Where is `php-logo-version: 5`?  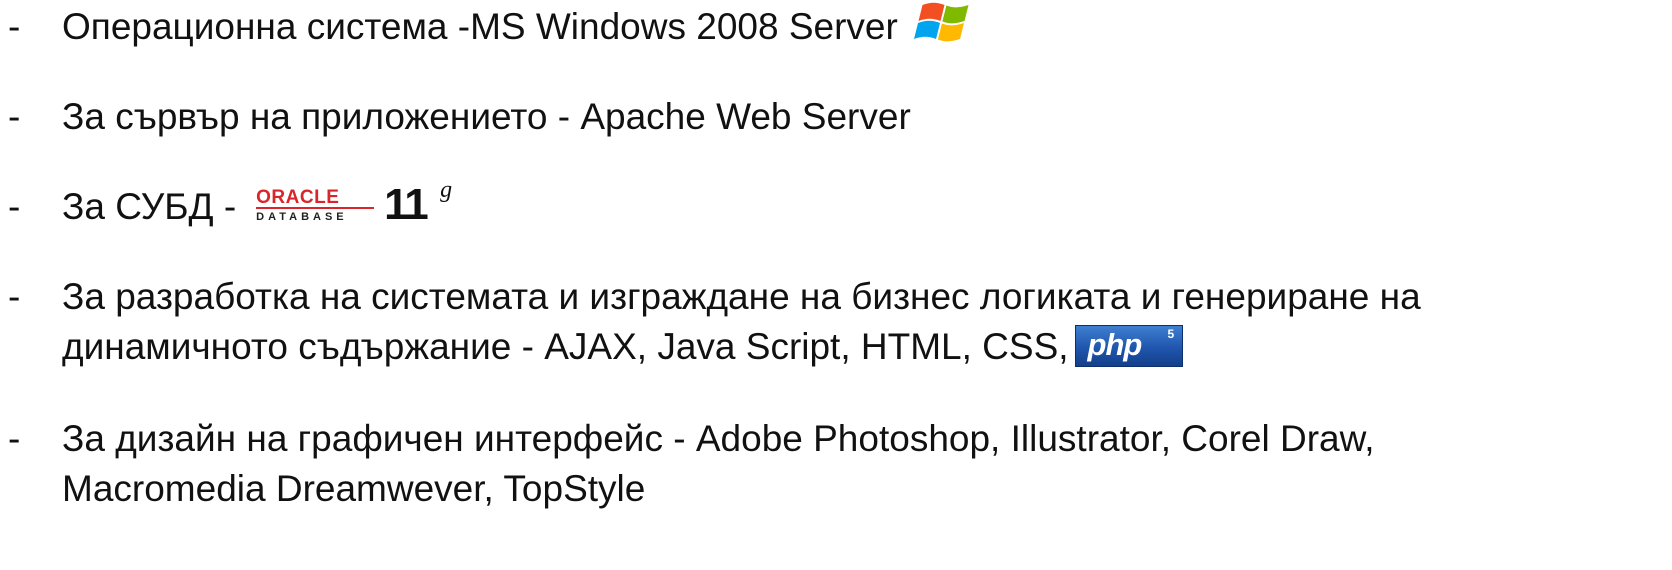
php-logo-version: 5 is located at coordinates (1171, 334).